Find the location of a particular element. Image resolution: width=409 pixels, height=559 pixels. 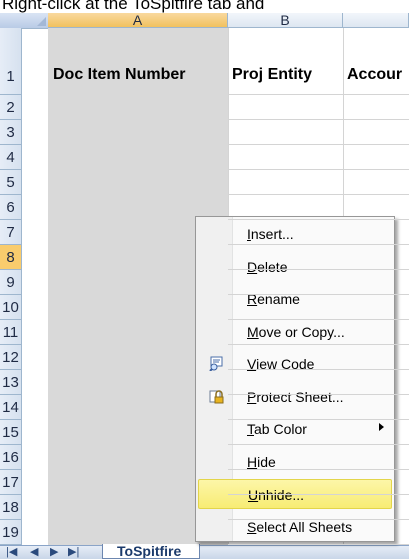

menu-item-hide: Hide is located at coordinates (295, 462).